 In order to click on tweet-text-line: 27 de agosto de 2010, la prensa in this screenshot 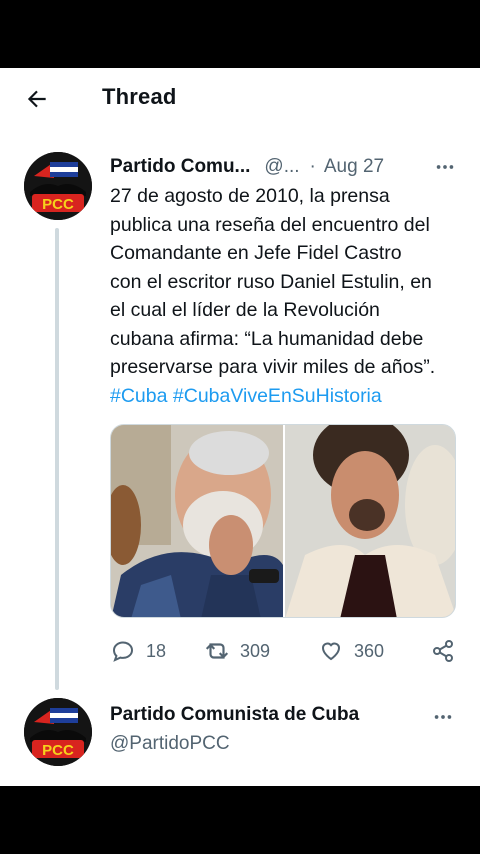, I will do `click(250, 196)`.